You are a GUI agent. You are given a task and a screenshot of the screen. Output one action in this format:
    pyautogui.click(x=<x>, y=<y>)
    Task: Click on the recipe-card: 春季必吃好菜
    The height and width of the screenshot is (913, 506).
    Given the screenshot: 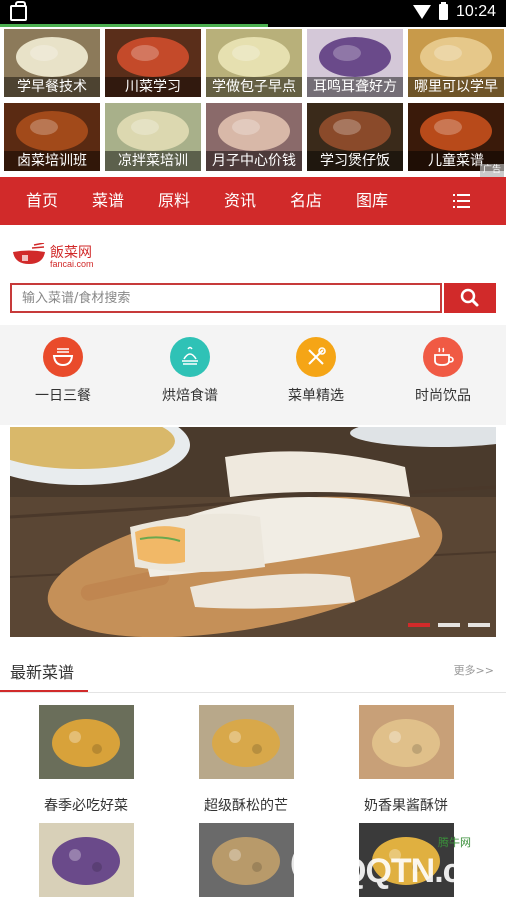 What is the action you would take?
    pyautogui.click(x=86, y=760)
    